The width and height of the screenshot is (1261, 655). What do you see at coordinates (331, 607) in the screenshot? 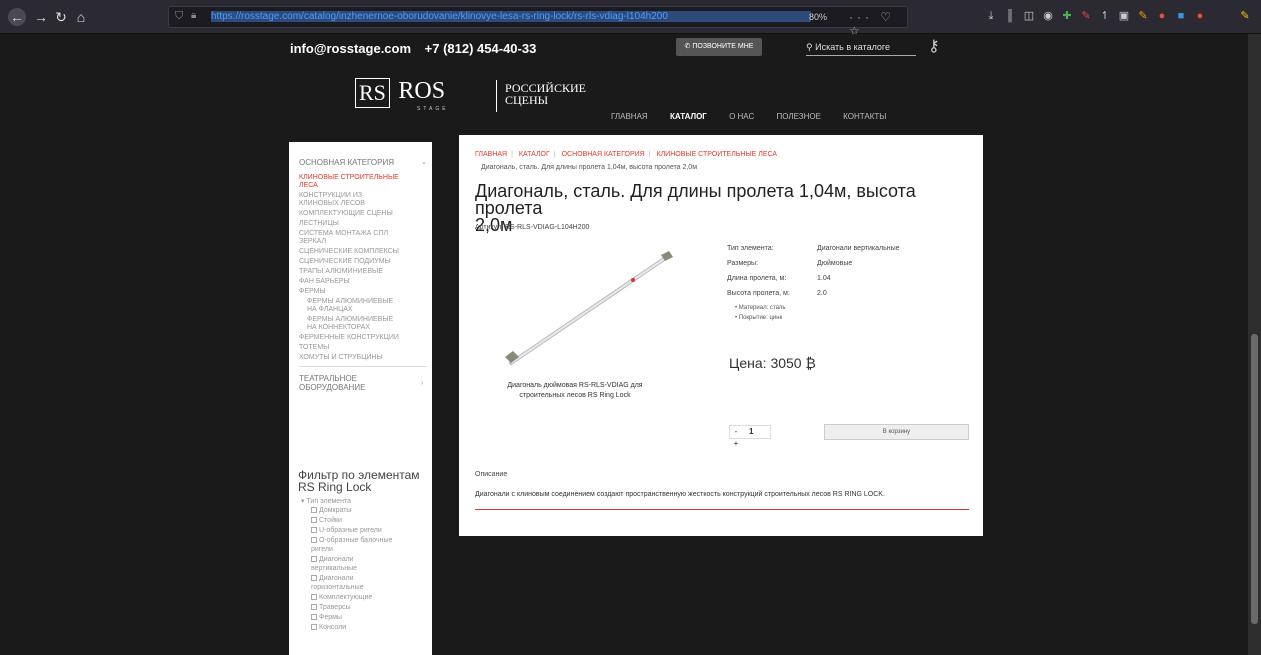
I see `filter-option: Траверсы` at bounding box center [331, 607].